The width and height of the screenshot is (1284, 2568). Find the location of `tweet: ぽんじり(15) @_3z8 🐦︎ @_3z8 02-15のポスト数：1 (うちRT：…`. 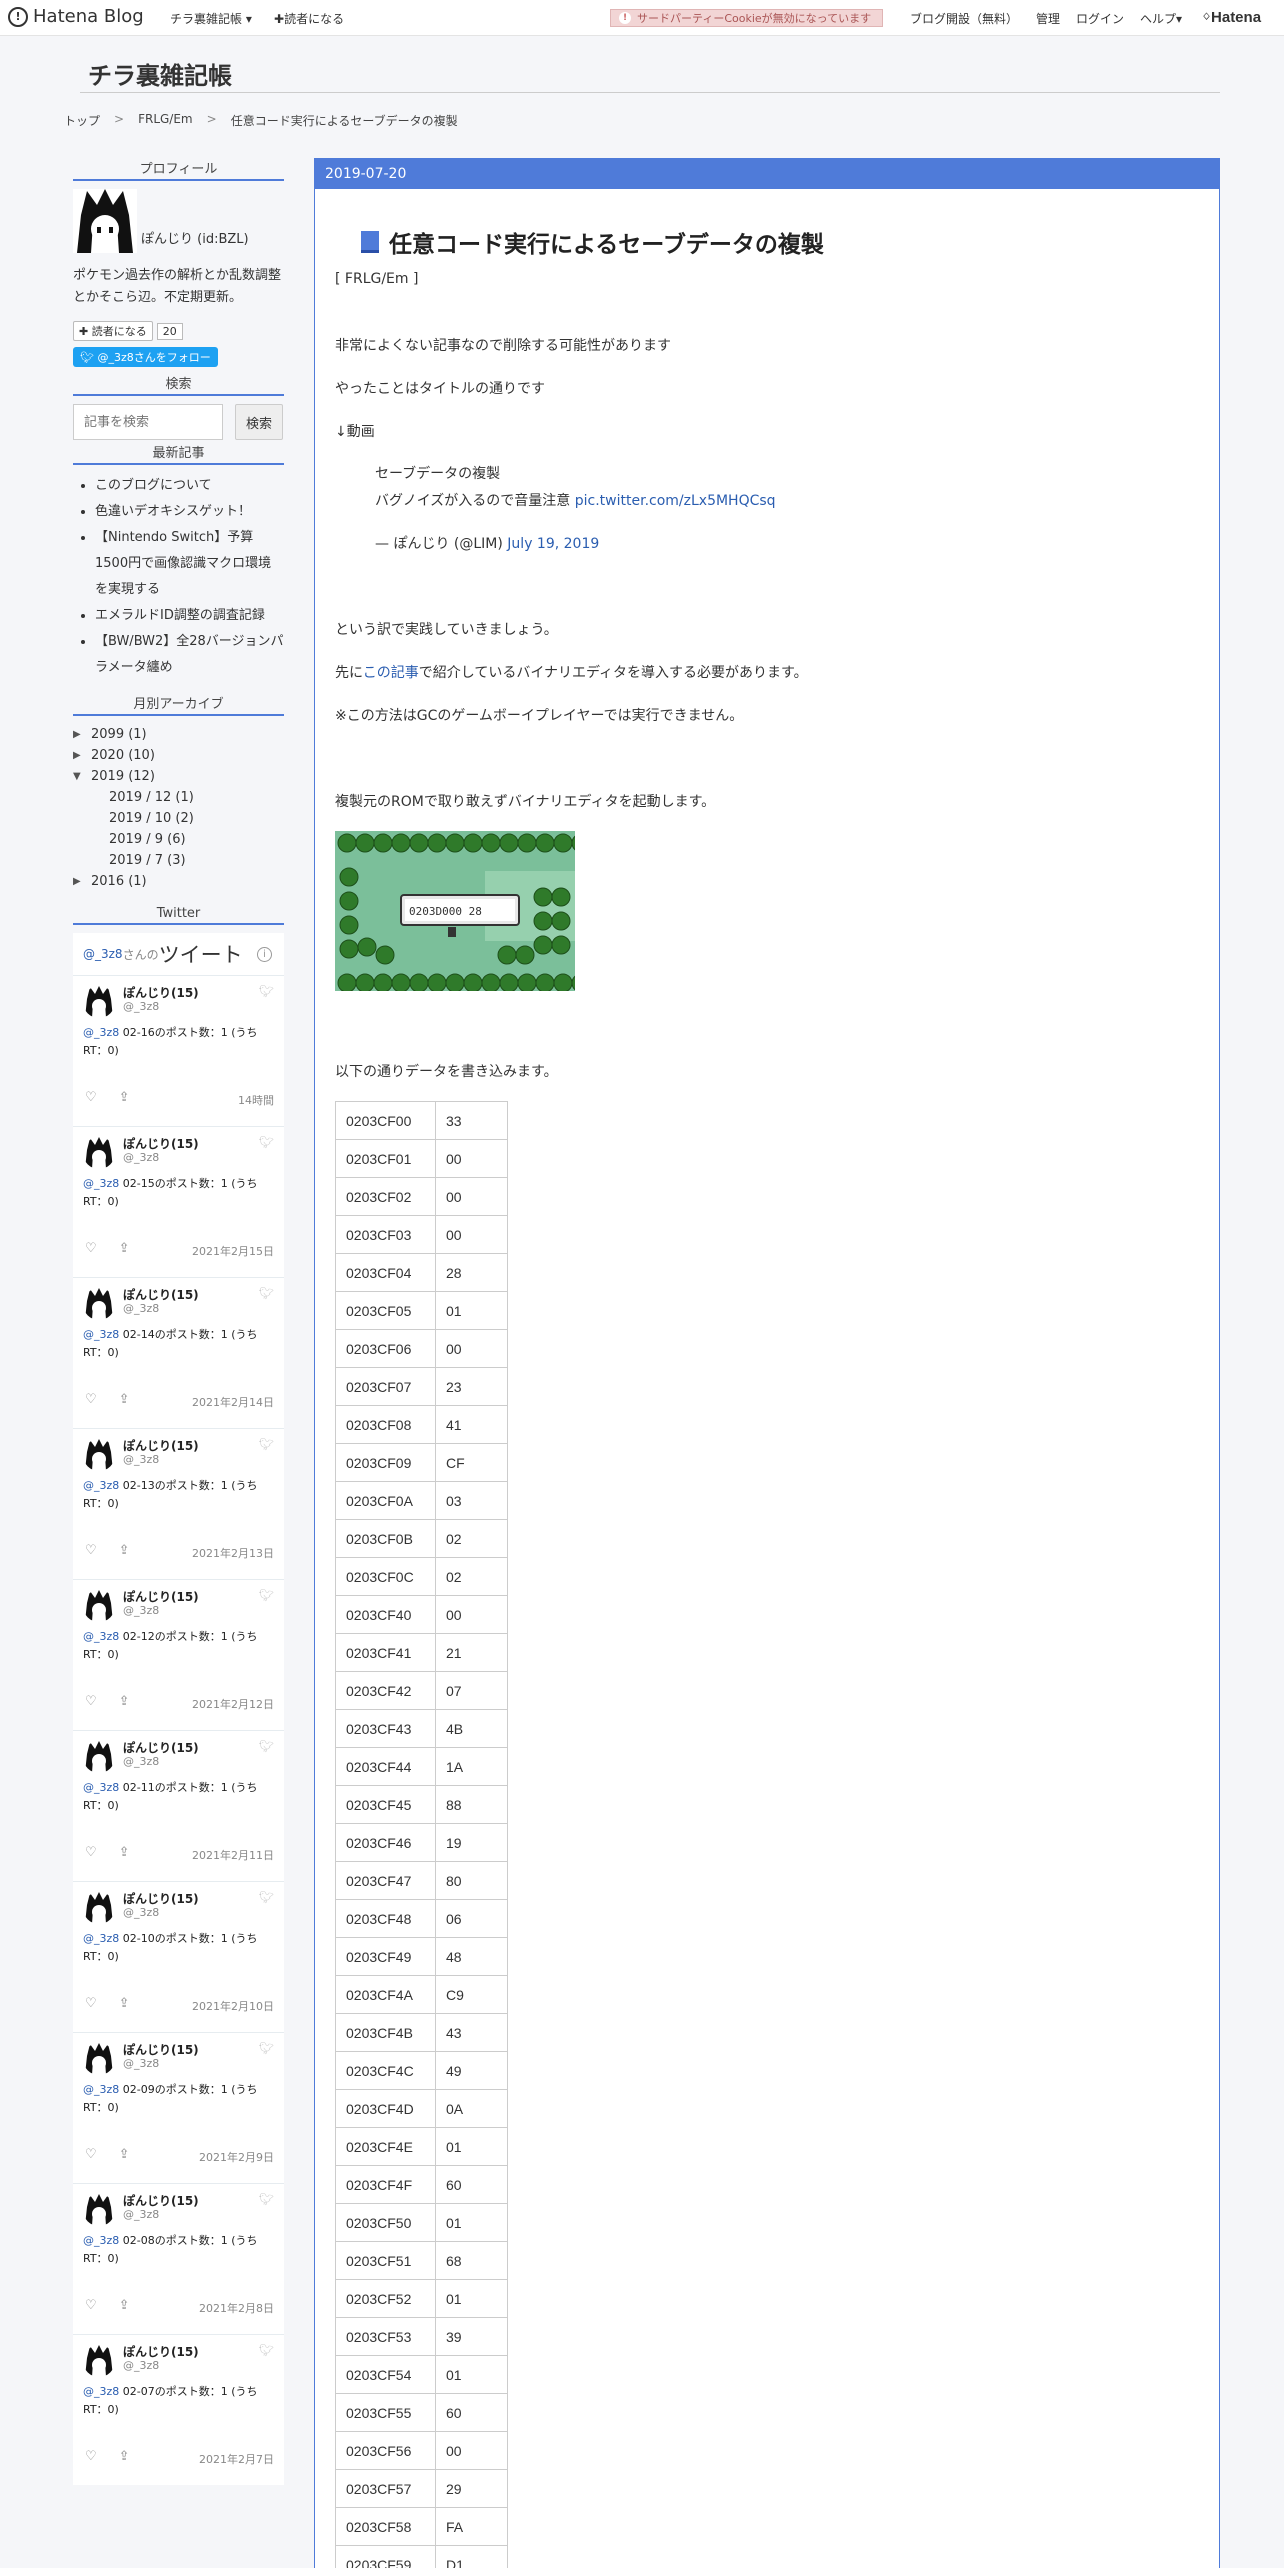

tweet: ぽんじり(15) @_3z8 🐦︎ @_3z8 02-15のポスト数：1 (うちRT：… is located at coordinates (178, 1201).